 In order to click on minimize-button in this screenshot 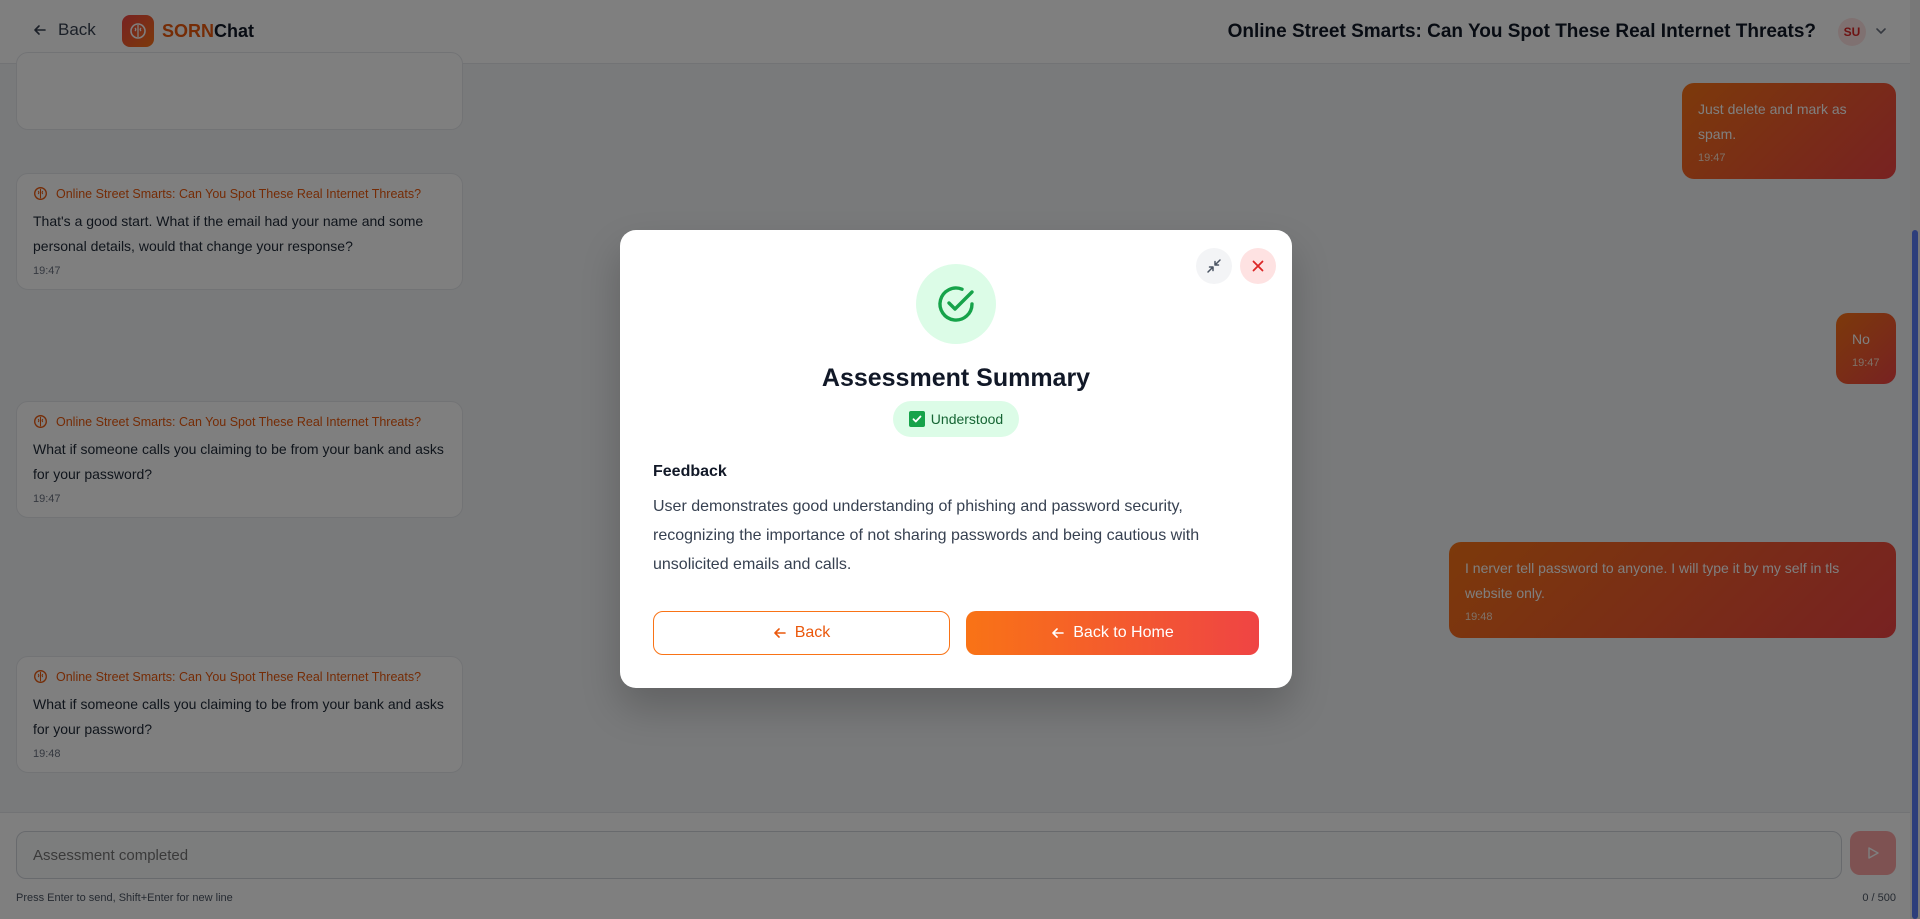, I will do `click(1214, 266)`.